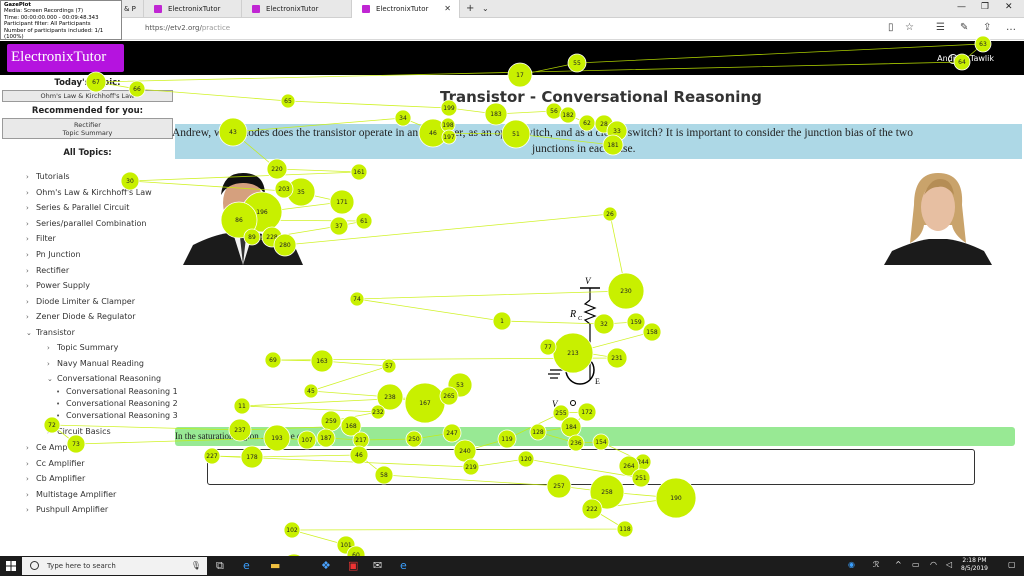 The image size is (1024, 576). Describe the element at coordinates (346, 545) in the screenshot. I see `gaze-fixation: 101` at that location.